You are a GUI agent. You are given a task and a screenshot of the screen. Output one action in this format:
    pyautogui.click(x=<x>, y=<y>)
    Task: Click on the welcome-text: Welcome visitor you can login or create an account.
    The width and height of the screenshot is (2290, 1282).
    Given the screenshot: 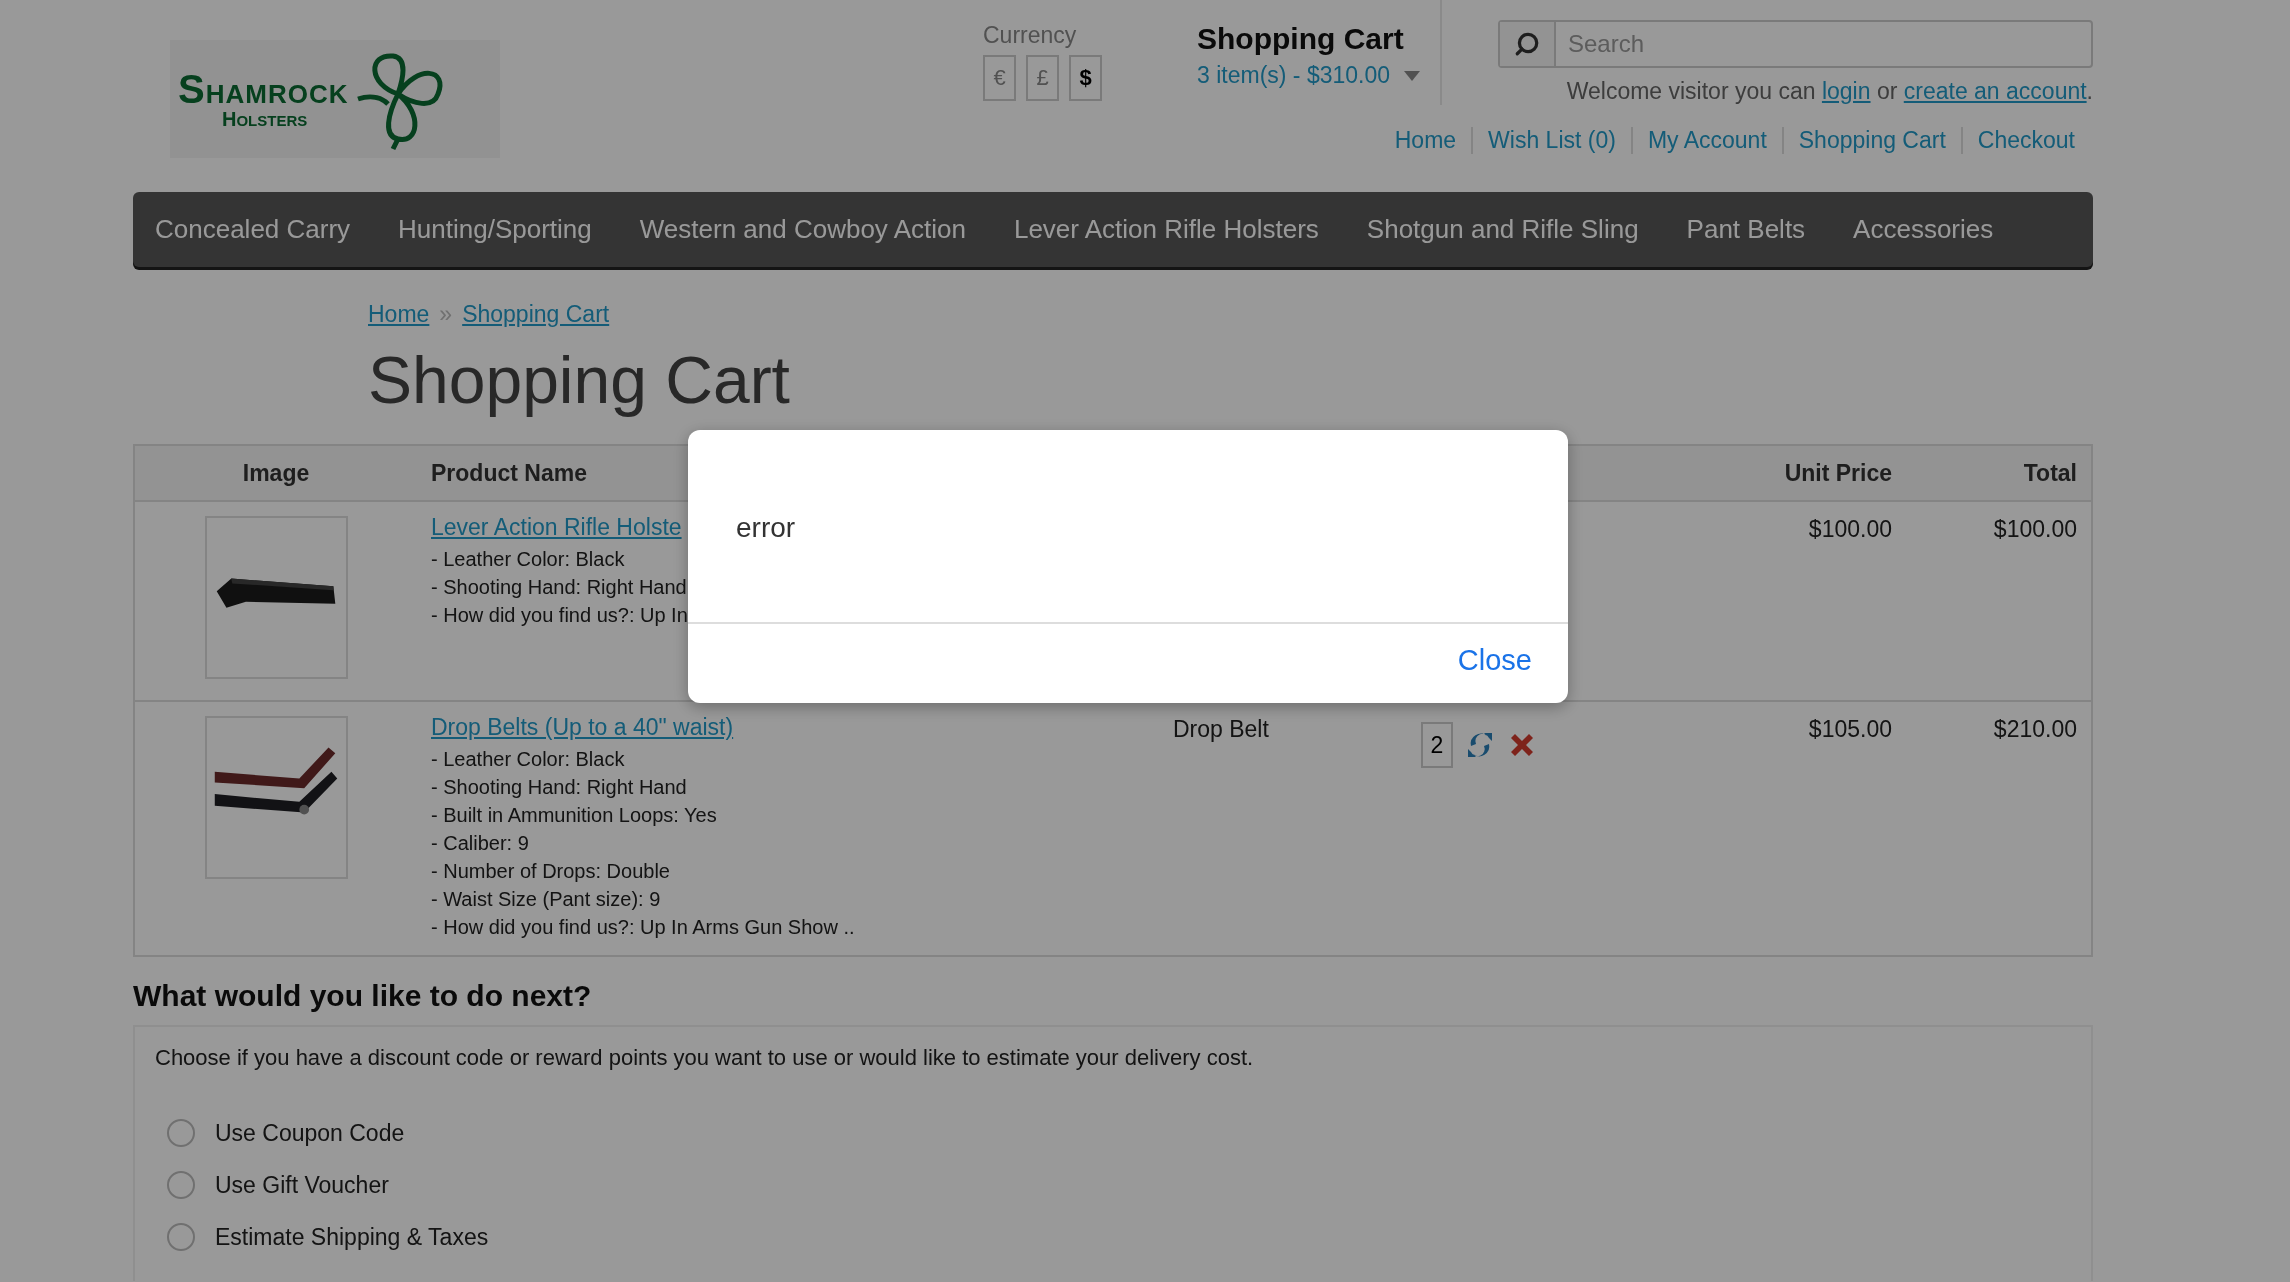 What is the action you would take?
    pyautogui.click(x=1829, y=91)
    